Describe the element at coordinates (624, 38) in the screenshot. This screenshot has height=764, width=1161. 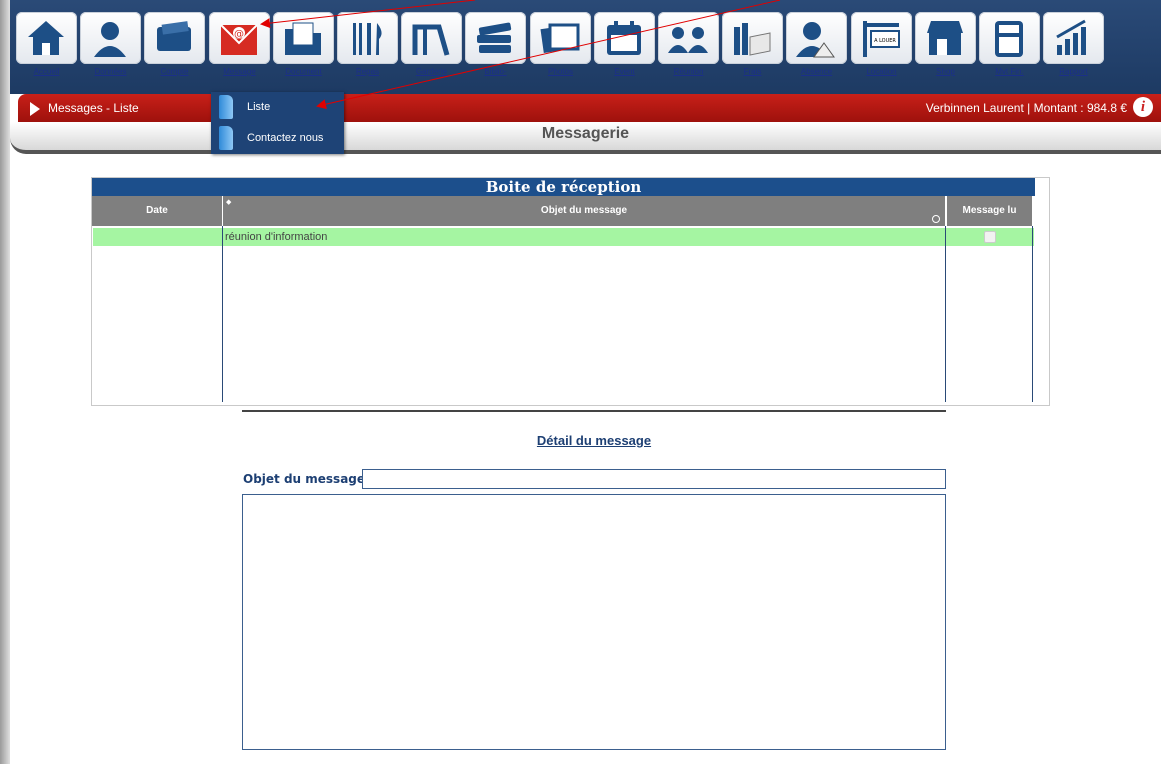
I see `calendar-icon` at that location.